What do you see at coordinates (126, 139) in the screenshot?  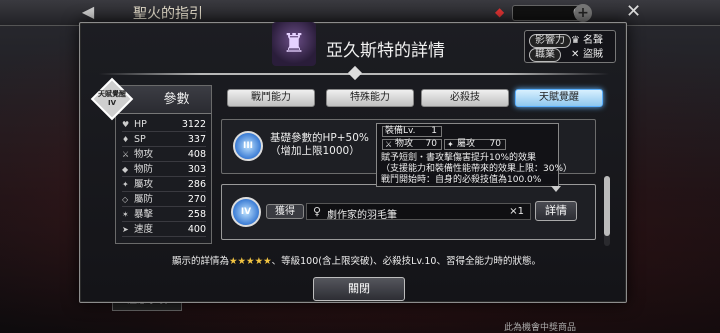 I see `sp-icon: ♦` at bounding box center [126, 139].